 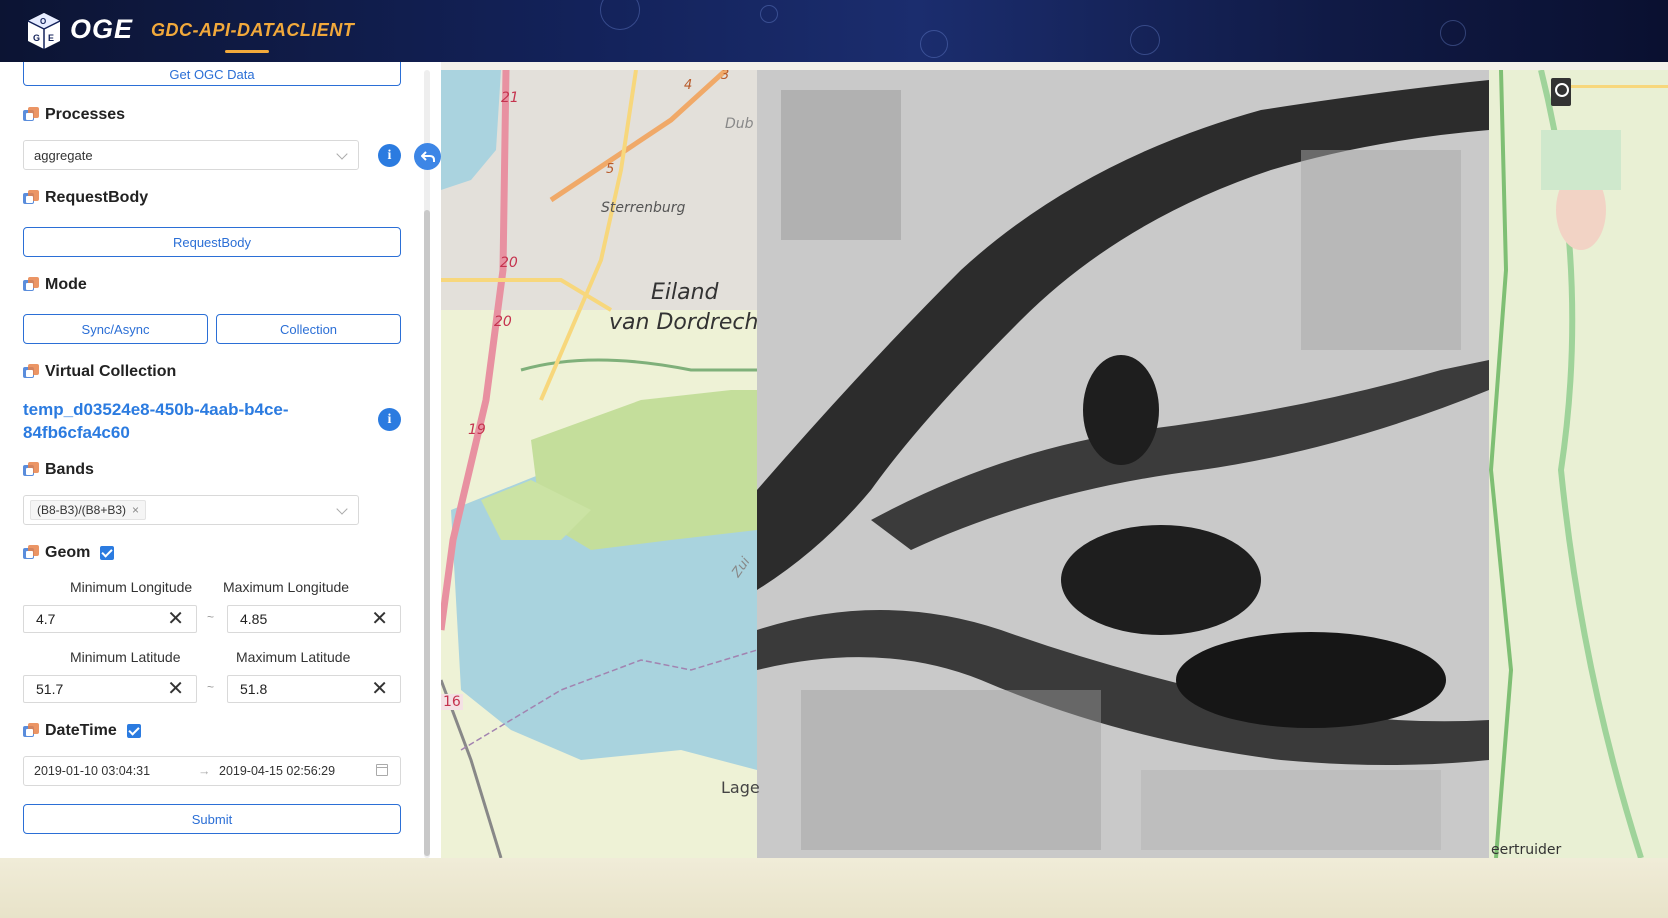 I want to click on calendar-icon, so click(x=382, y=770).